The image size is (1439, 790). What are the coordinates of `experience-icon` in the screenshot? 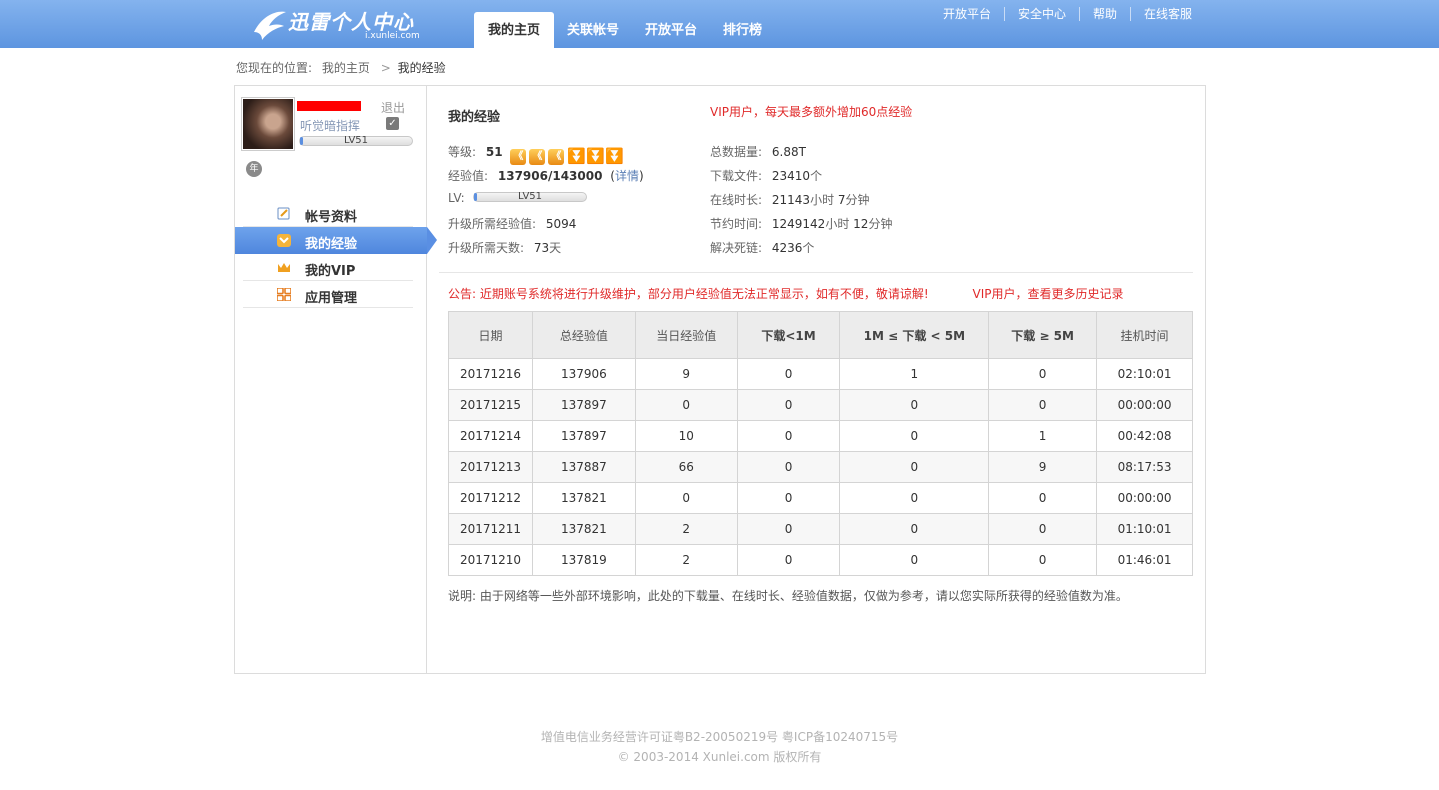 It's located at (284, 240).